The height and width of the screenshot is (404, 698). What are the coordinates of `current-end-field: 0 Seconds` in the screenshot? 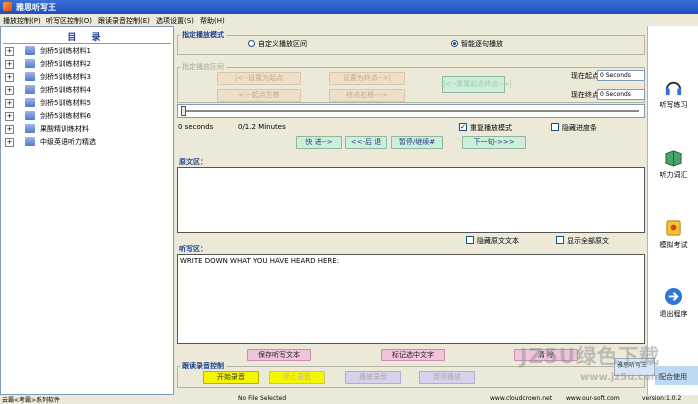 It's located at (621, 94).